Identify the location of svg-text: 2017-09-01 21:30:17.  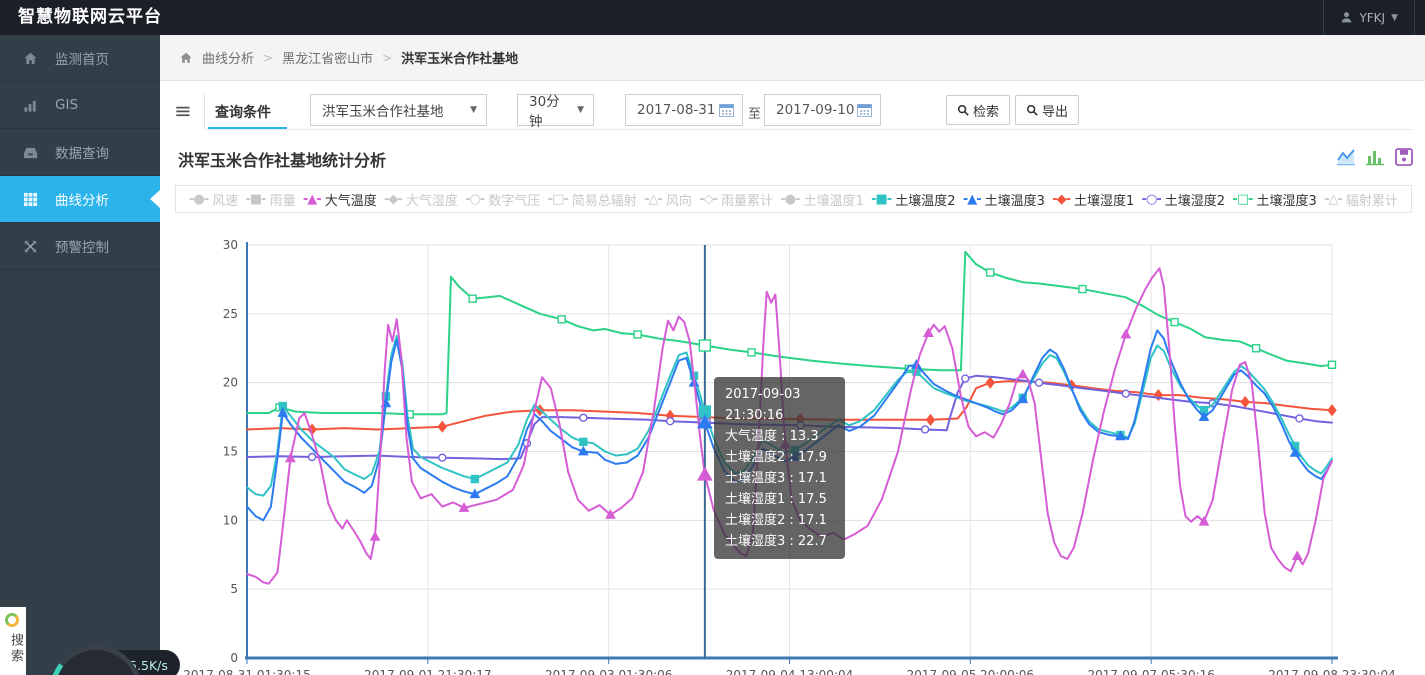
(427, 671).